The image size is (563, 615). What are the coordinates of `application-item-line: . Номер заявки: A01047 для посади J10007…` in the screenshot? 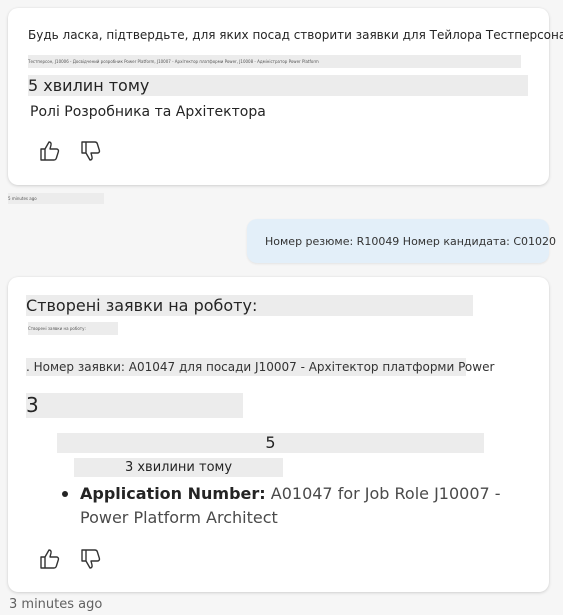 It's located at (260, 367).